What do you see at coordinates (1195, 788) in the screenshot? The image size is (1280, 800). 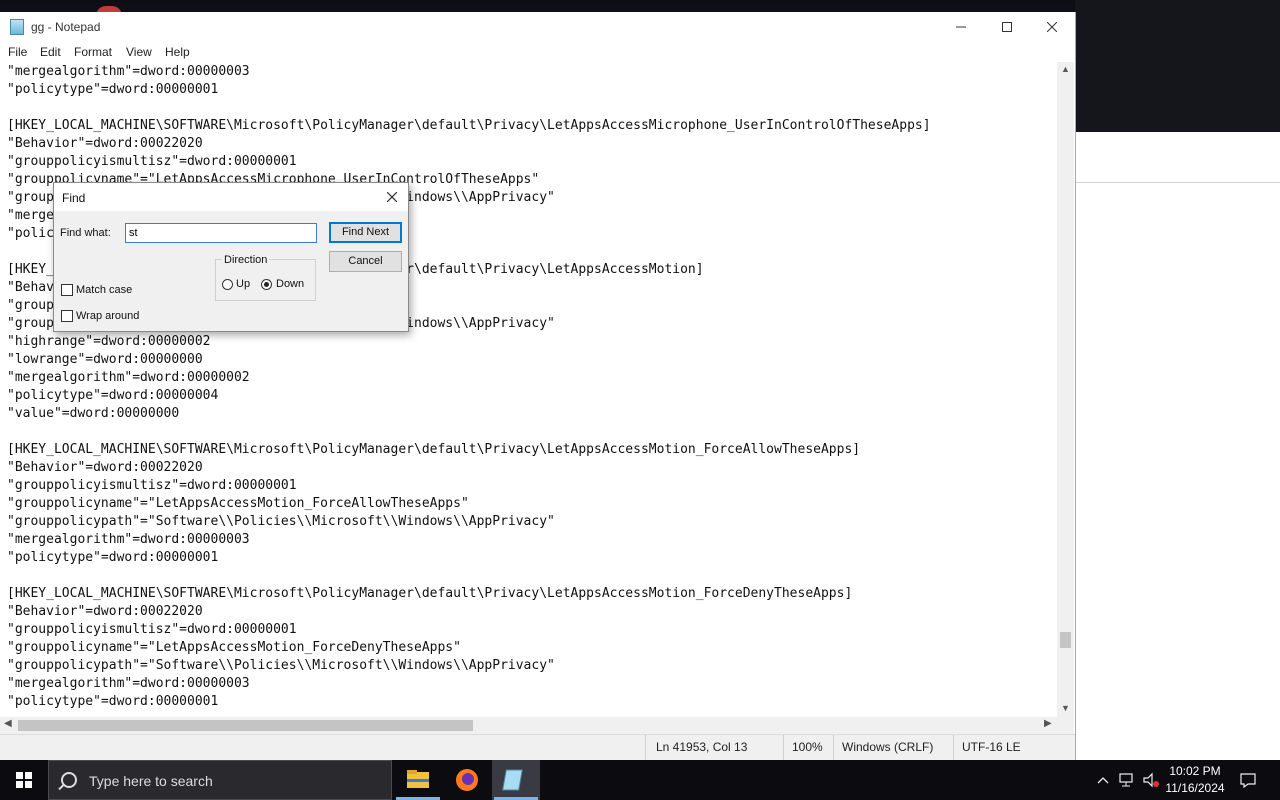 I see `clock-date: 11/16/2024` at bounding box center [1195, 788].